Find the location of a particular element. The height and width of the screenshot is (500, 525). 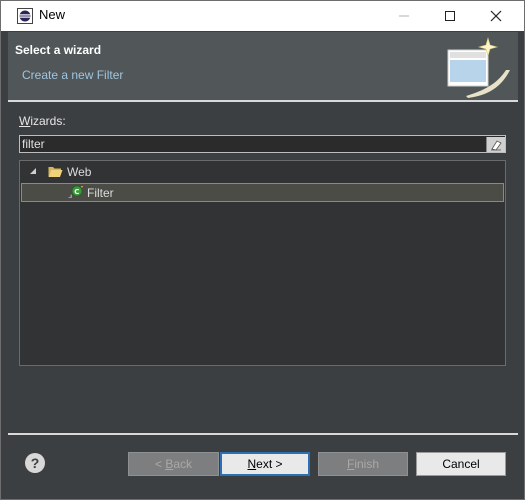

cancel-button: Cancel is located at coordinates (461, 464).